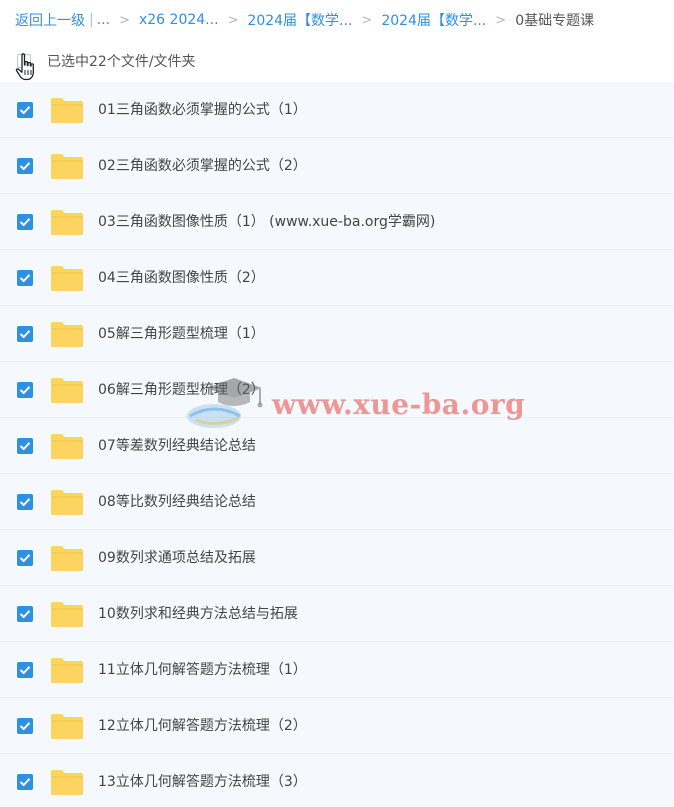 The width and height of the screenshot is (674, 807). I want to click on file-name: 12立体几何解答题方法梳理（2）, so click(202, 726).